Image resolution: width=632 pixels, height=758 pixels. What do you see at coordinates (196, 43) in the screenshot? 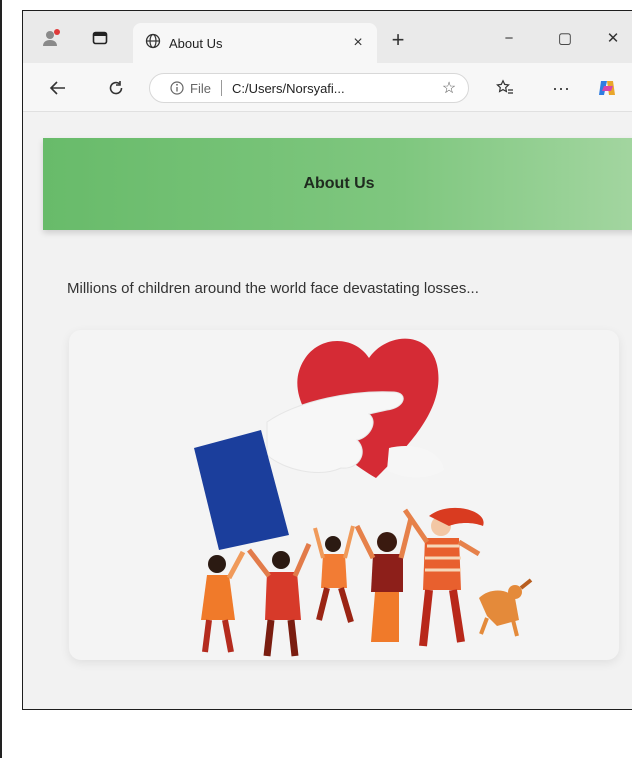
I see `tab-title: About Us` at bounding box center [196, 43].